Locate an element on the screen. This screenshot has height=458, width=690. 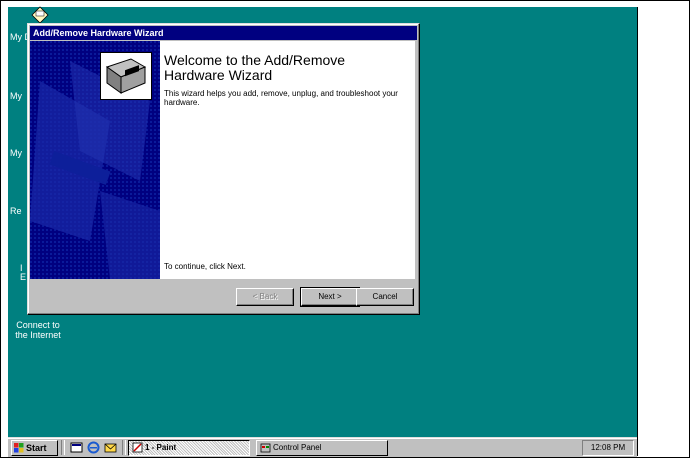
task-paint-label: 1 - Paint is located at coordinates (161, 447).